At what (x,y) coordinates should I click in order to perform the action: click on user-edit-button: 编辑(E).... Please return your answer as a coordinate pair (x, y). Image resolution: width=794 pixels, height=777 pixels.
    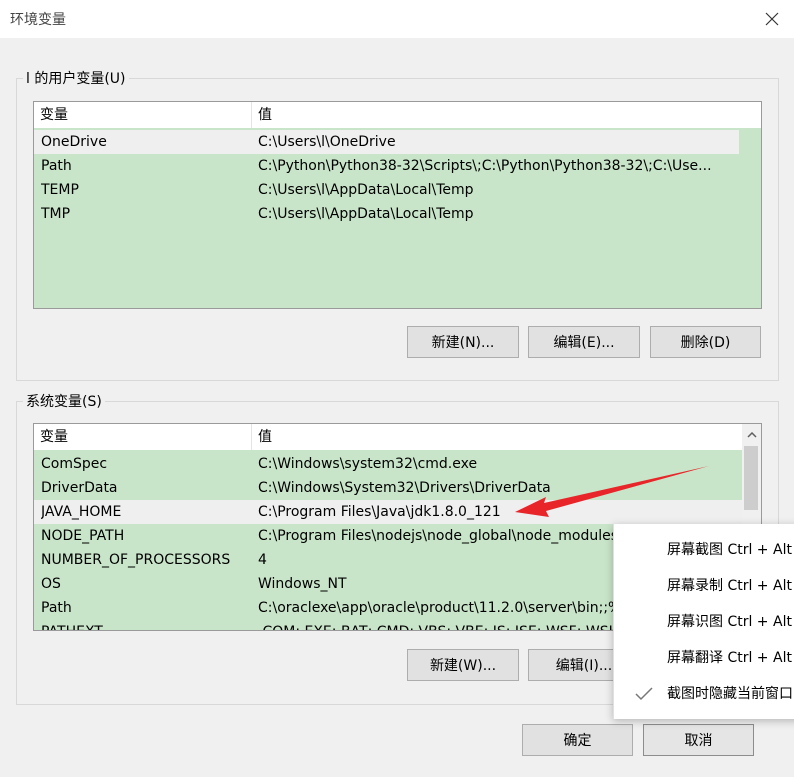
    Looking at the image, I should click on (584, 342).